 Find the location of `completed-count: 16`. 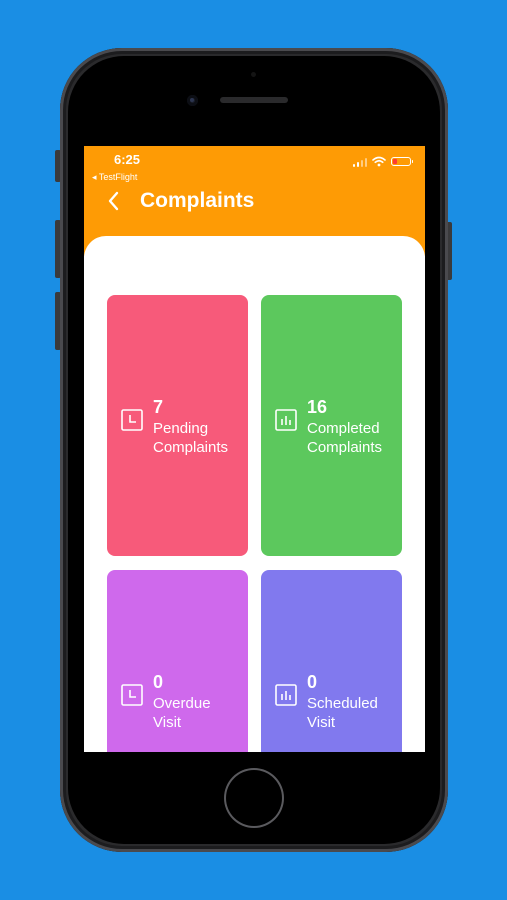

completed-count: 16 is located at coordinates (317, 407).